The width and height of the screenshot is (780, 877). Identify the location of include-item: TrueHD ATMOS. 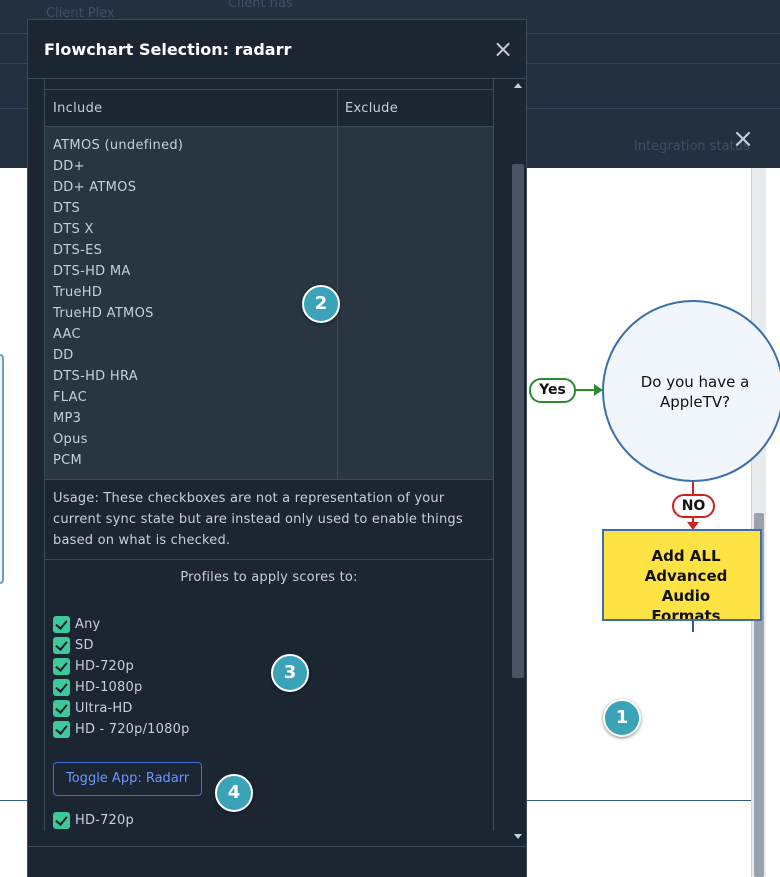
(118, 314).